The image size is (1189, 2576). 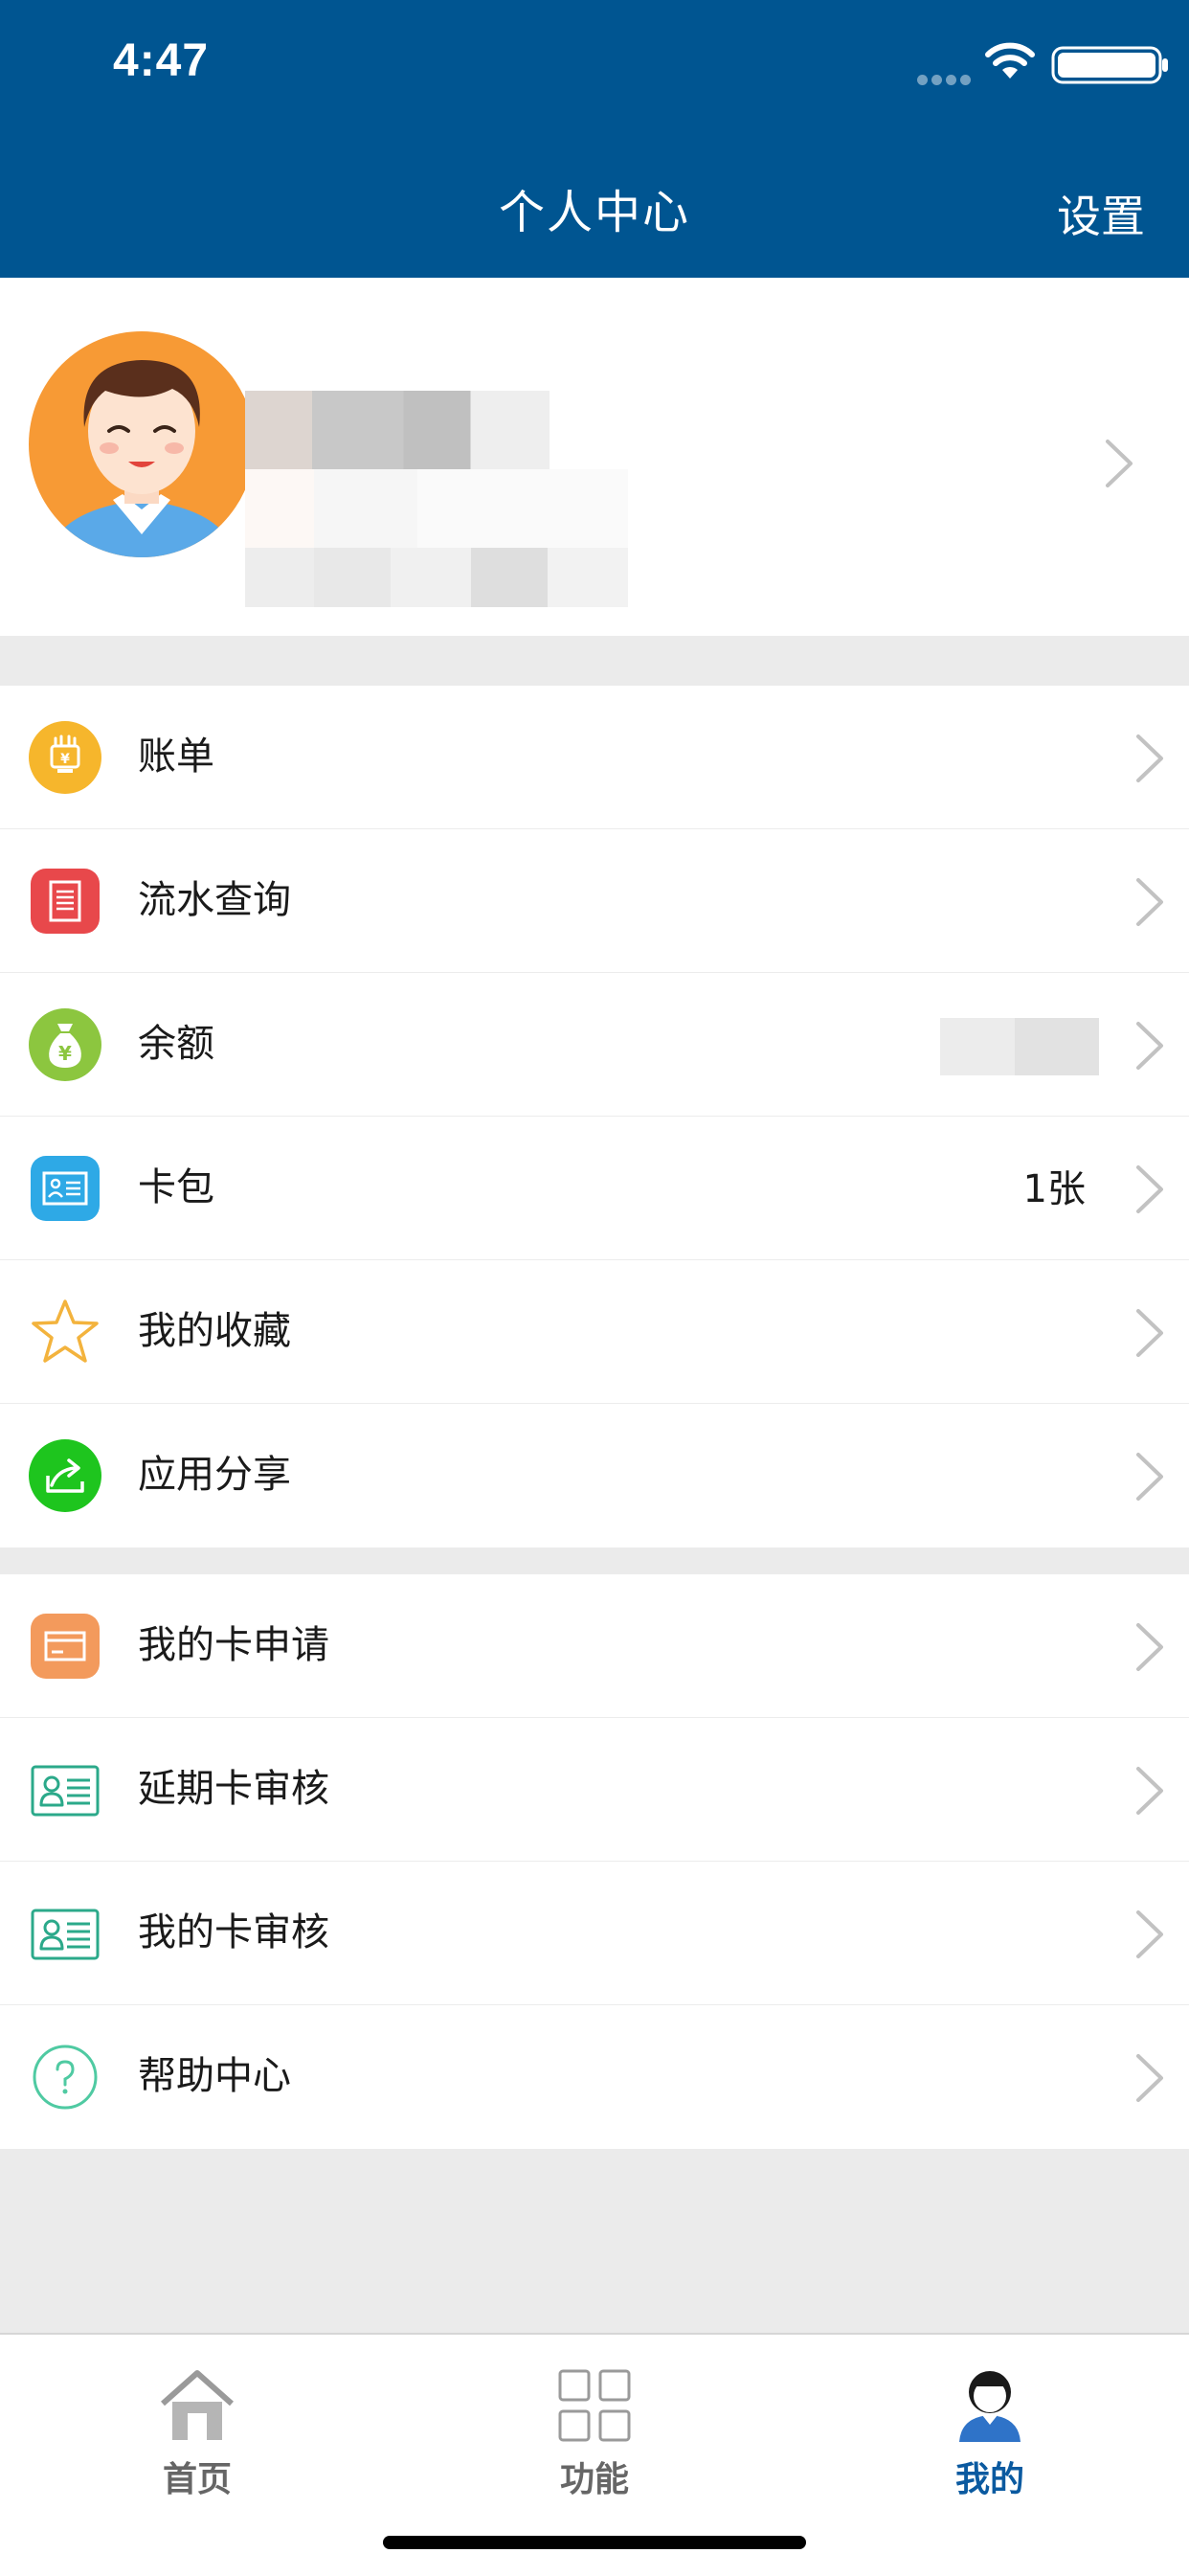 I want to click on star-icon, so click(x=65, y=1331).